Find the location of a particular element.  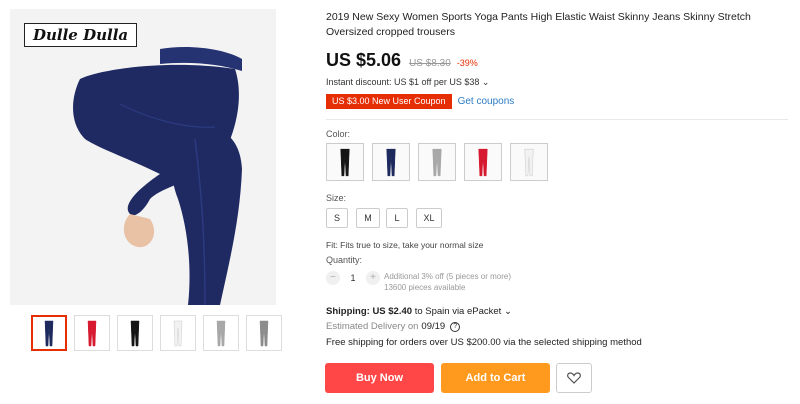

color-swatch-gray is located at coordinates (437, 162).